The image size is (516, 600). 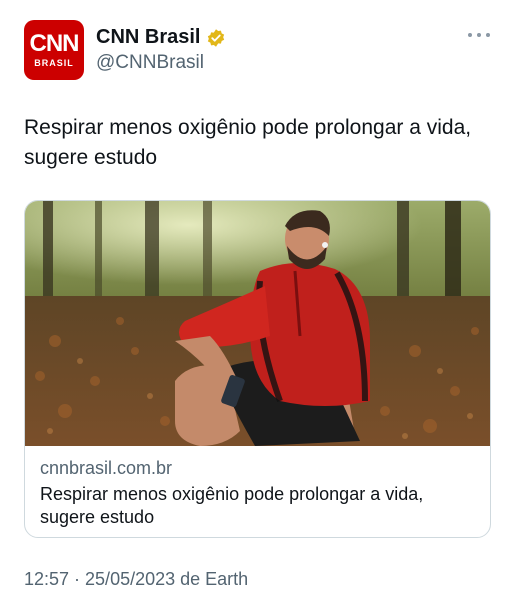 I want to click on tweet-timestamp: 12:57 · 25/05/2023 de Earth, so click(x=136, y=579).